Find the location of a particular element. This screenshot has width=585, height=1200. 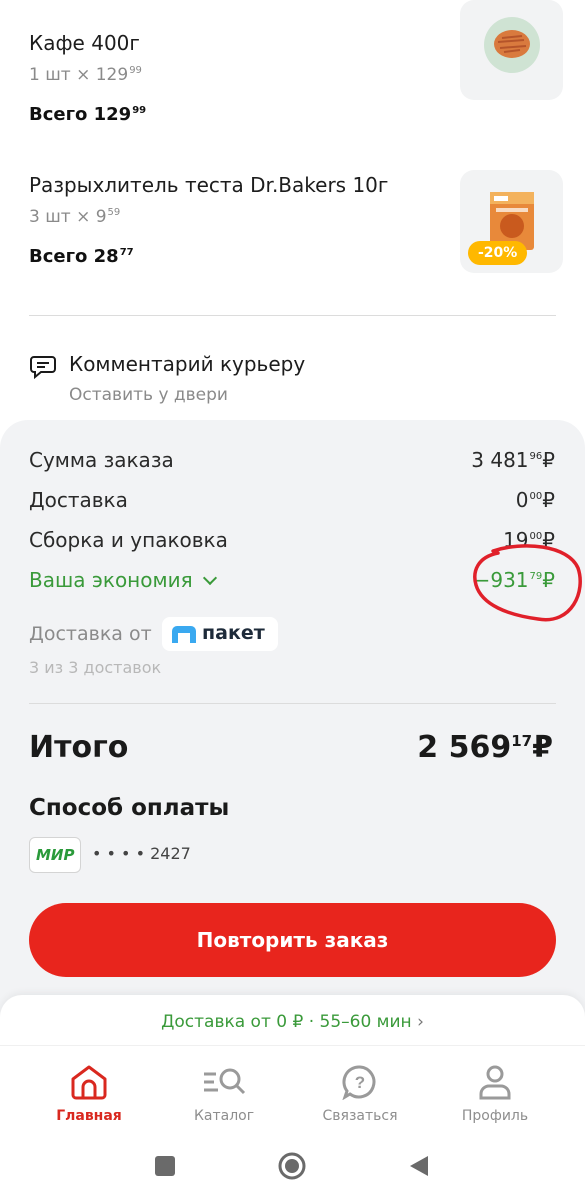

comment-subtitle: Оставить у двери is located at coordinates (148, 395).